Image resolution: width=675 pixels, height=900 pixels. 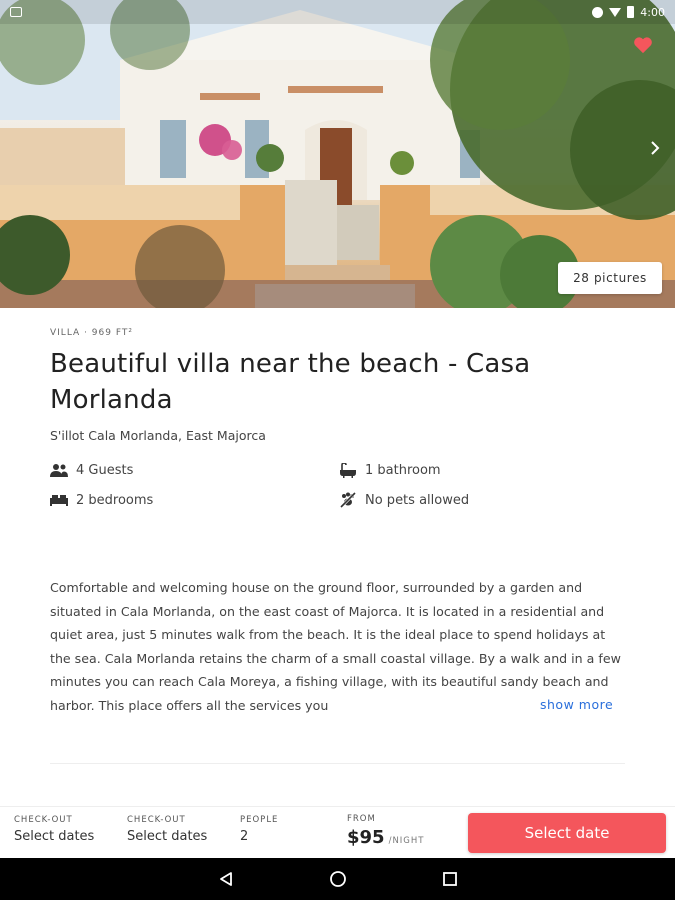 I want to click on show-more-link: show more, so click(x=576, y=704).